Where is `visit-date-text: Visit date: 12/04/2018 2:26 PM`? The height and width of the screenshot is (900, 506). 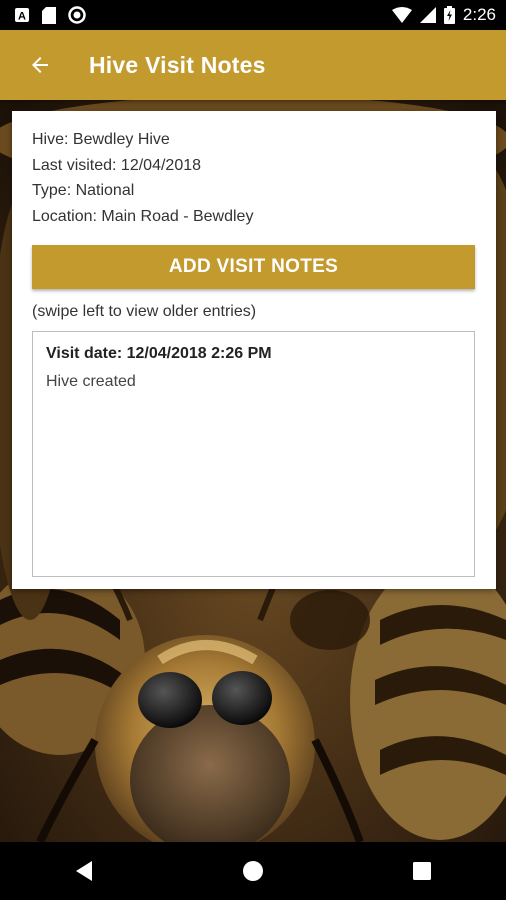
visit-date-text: Visit date: 12/04/2018 2:26 PM is located at coordinates (159, 353).